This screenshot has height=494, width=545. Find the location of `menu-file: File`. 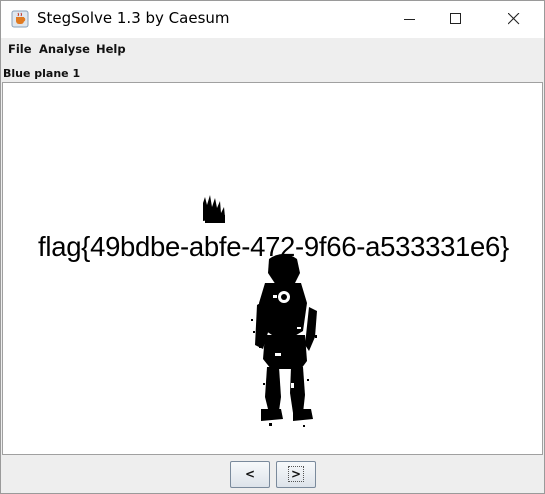

menu-file: File is located at coordinates (20, 49).